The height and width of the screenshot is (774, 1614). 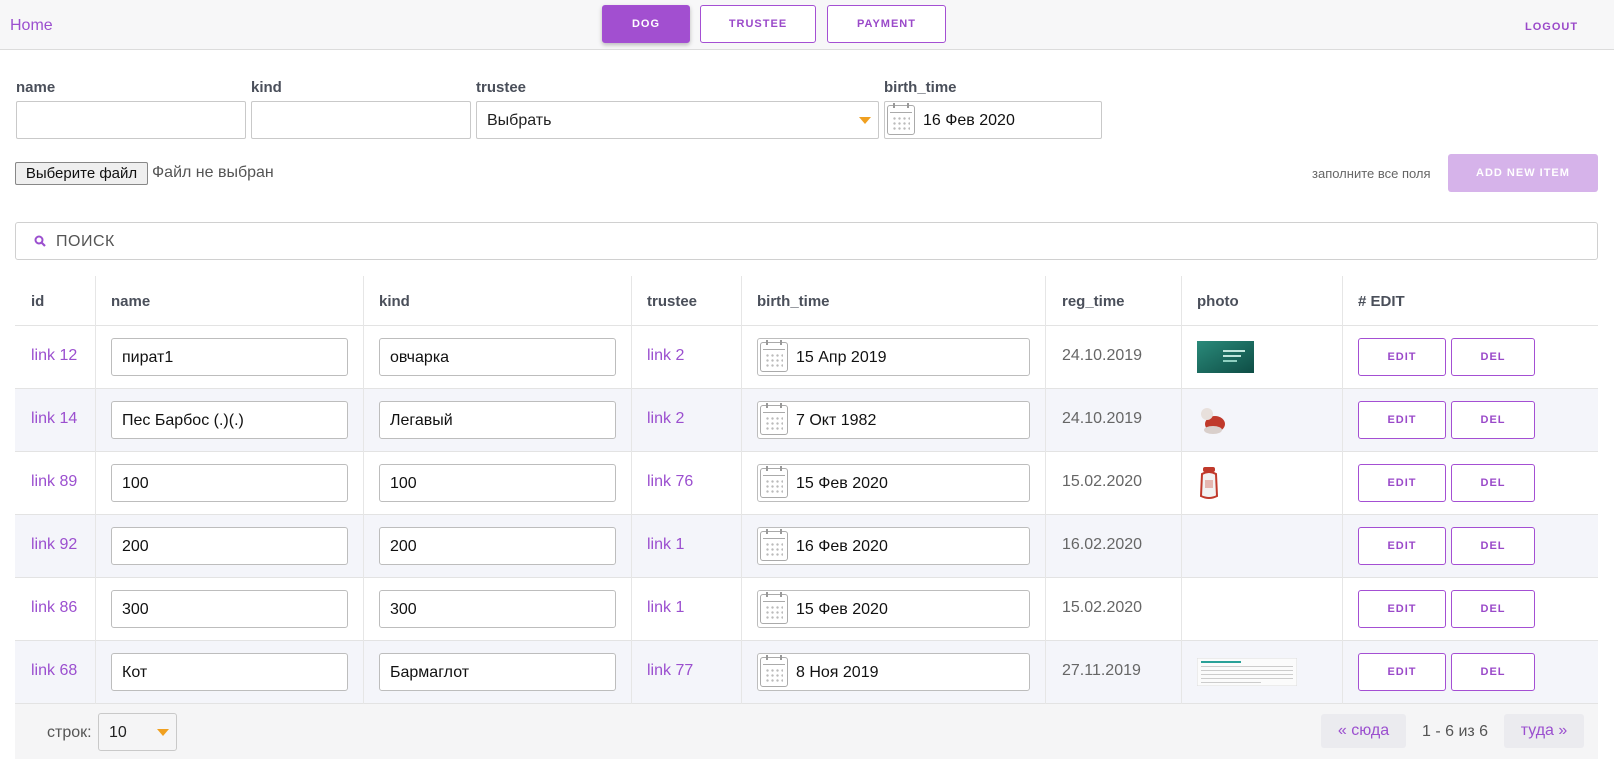 What do you see at coordinates (118, 732) in the screenshot?
I see `rows-per-page-value: 10` at bounding box center [118, 732].